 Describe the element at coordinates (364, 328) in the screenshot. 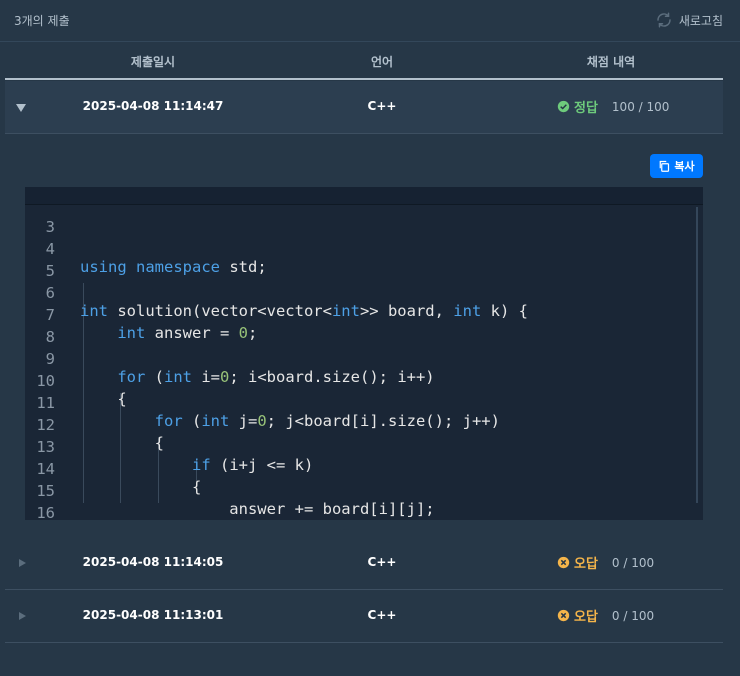

I see `code-line: 8` at that location.